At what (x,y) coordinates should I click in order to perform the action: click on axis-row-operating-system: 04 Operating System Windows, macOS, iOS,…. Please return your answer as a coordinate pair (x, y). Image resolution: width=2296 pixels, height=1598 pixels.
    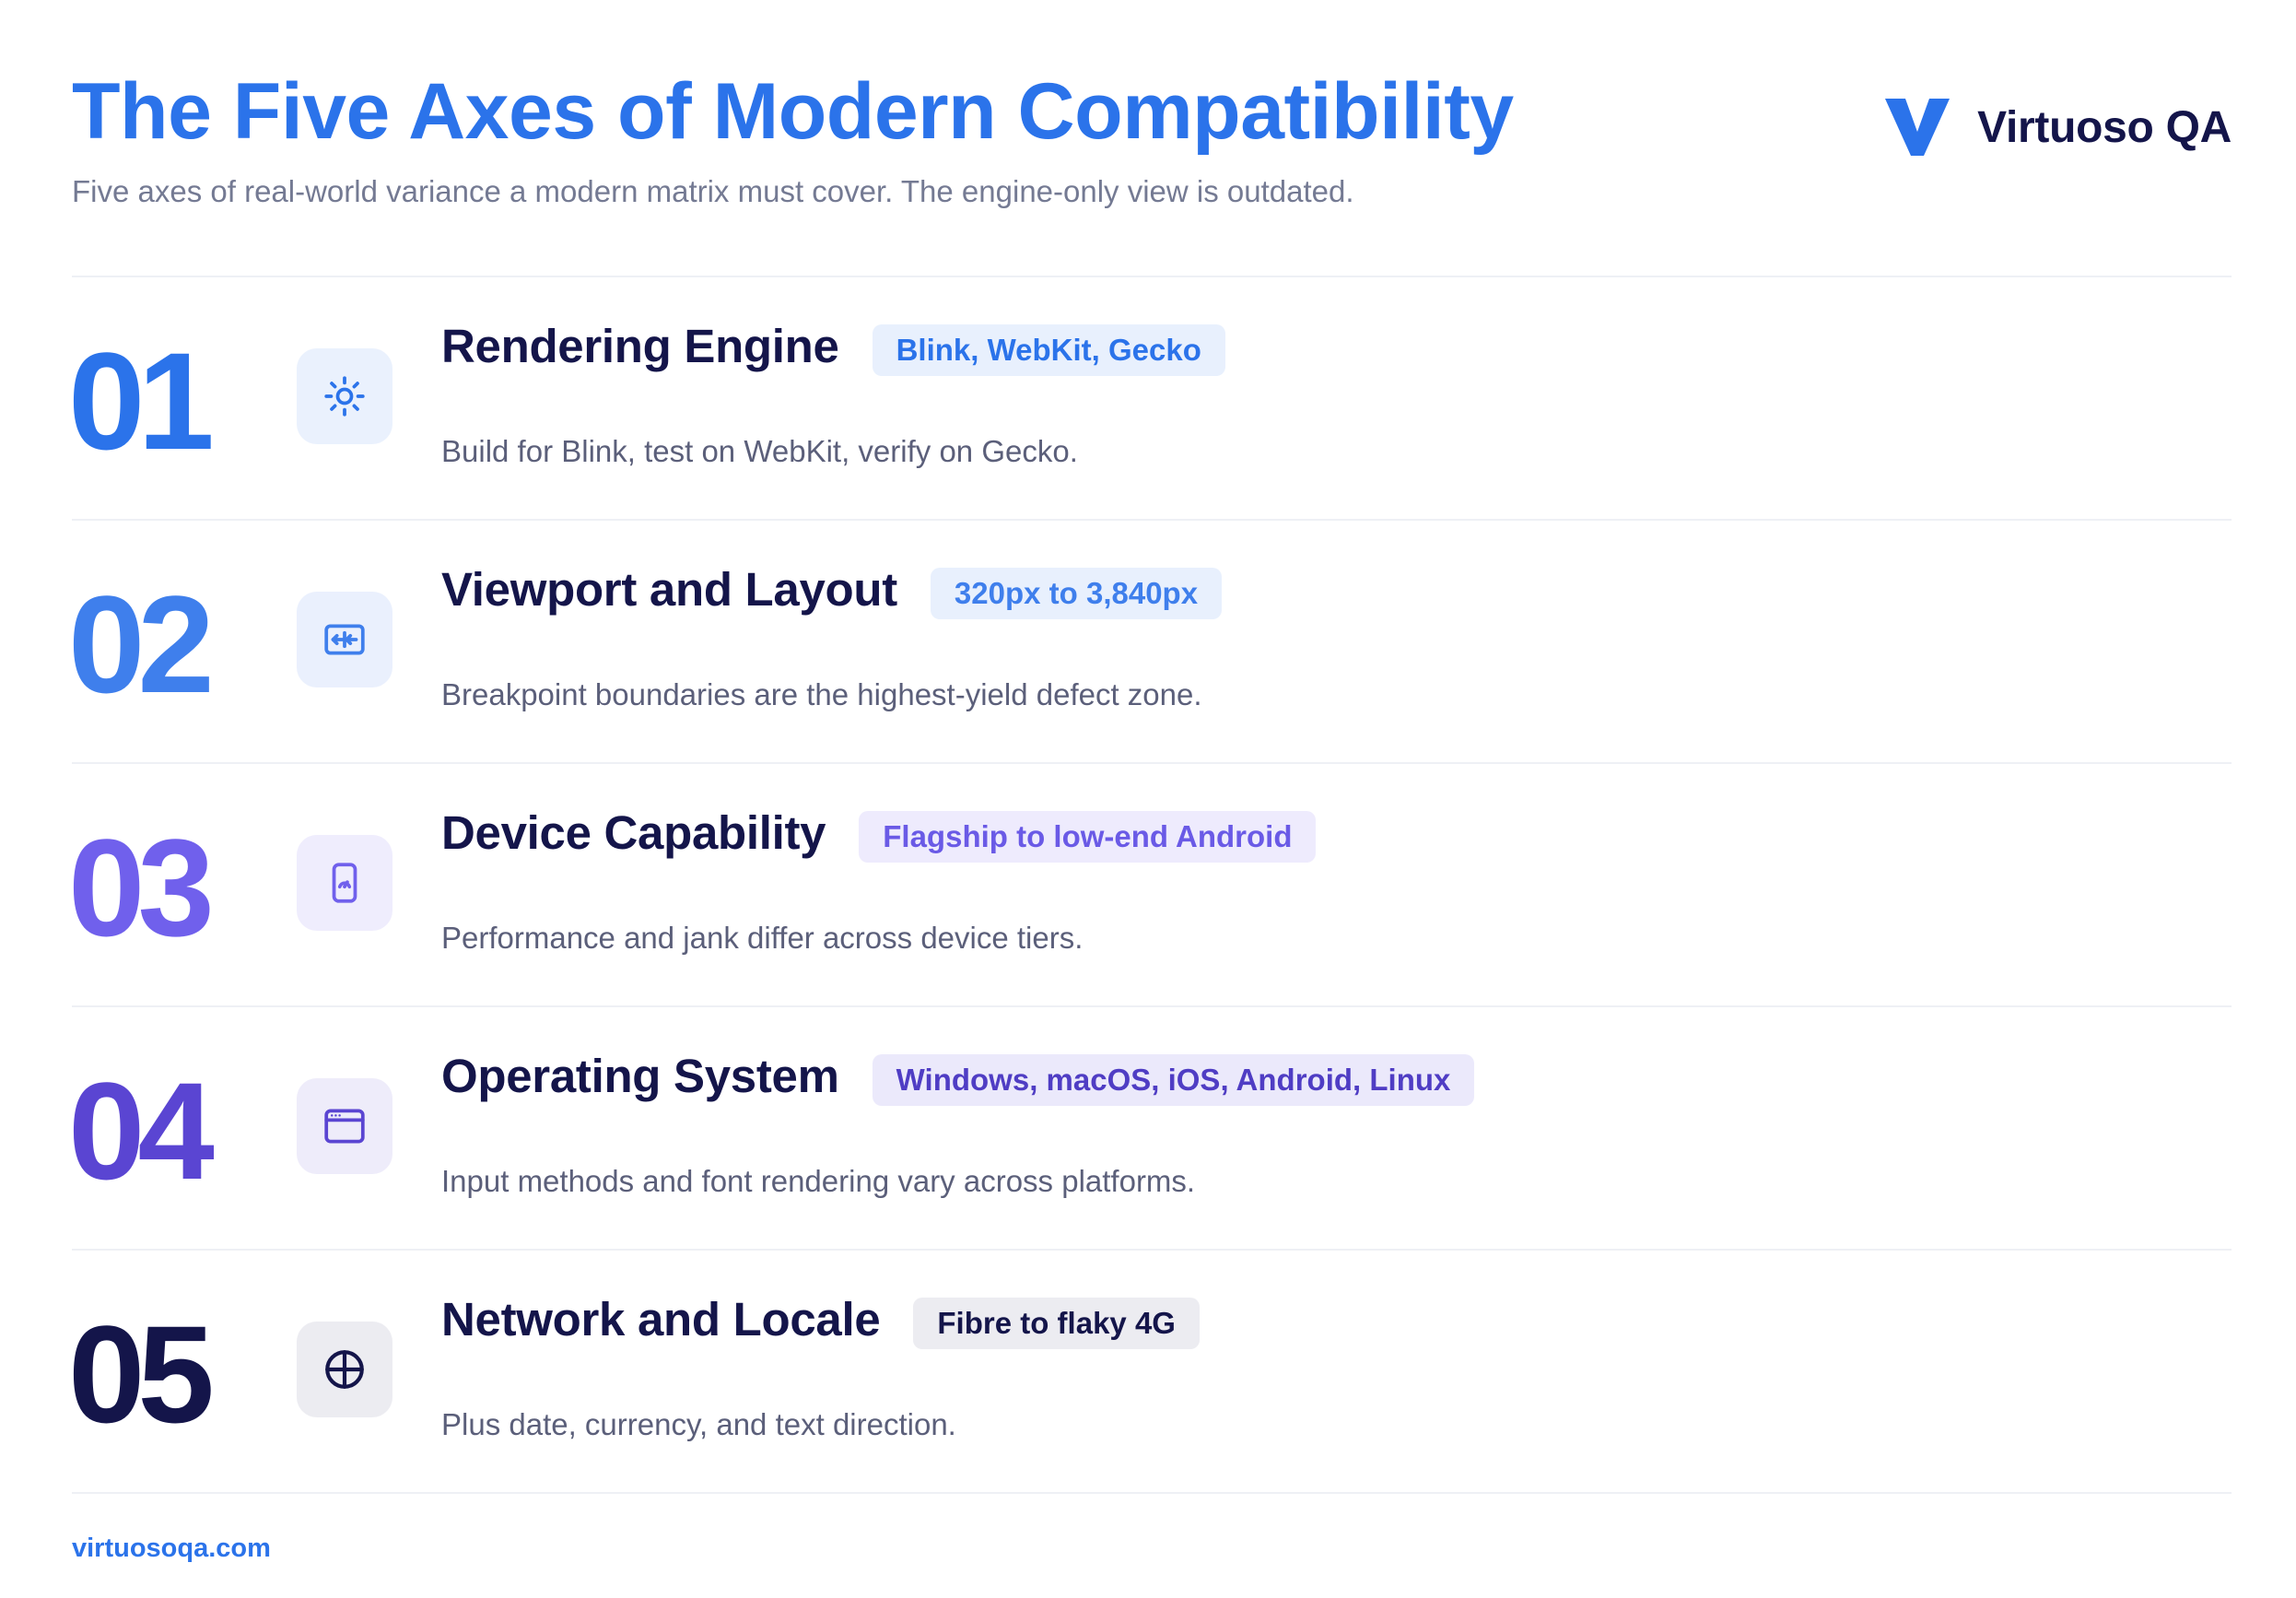
    Looking at the image, I should click on (1150, 1127).